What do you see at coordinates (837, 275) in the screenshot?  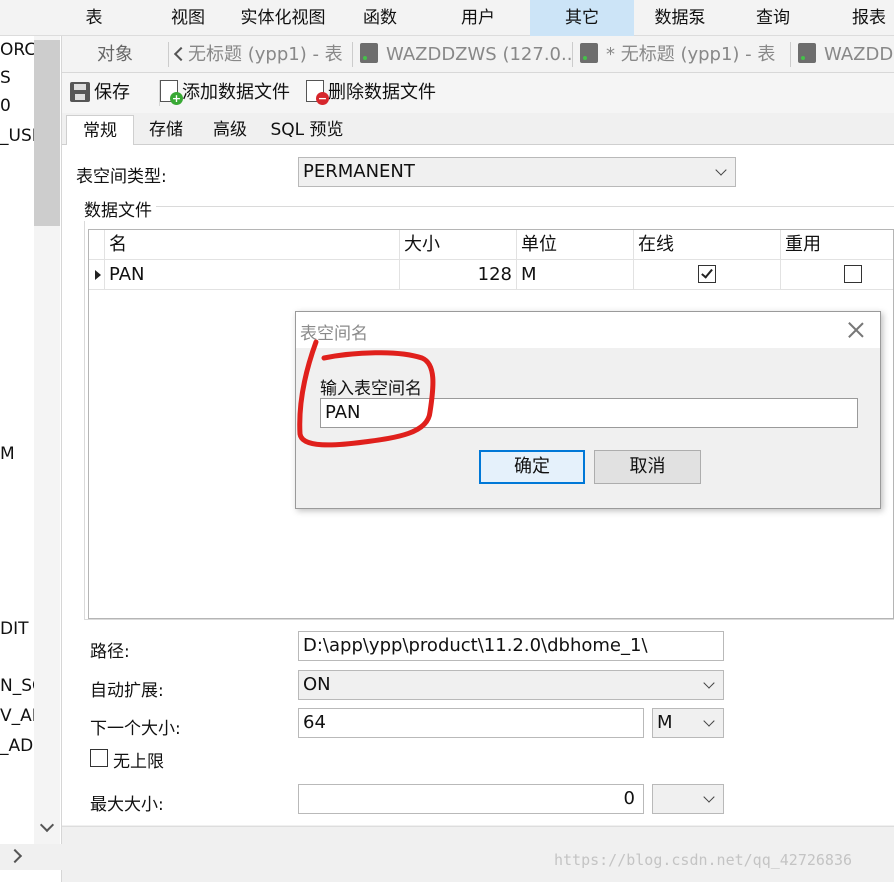 I see `datafile-reuse-cell` at bounding box center [837, 275].